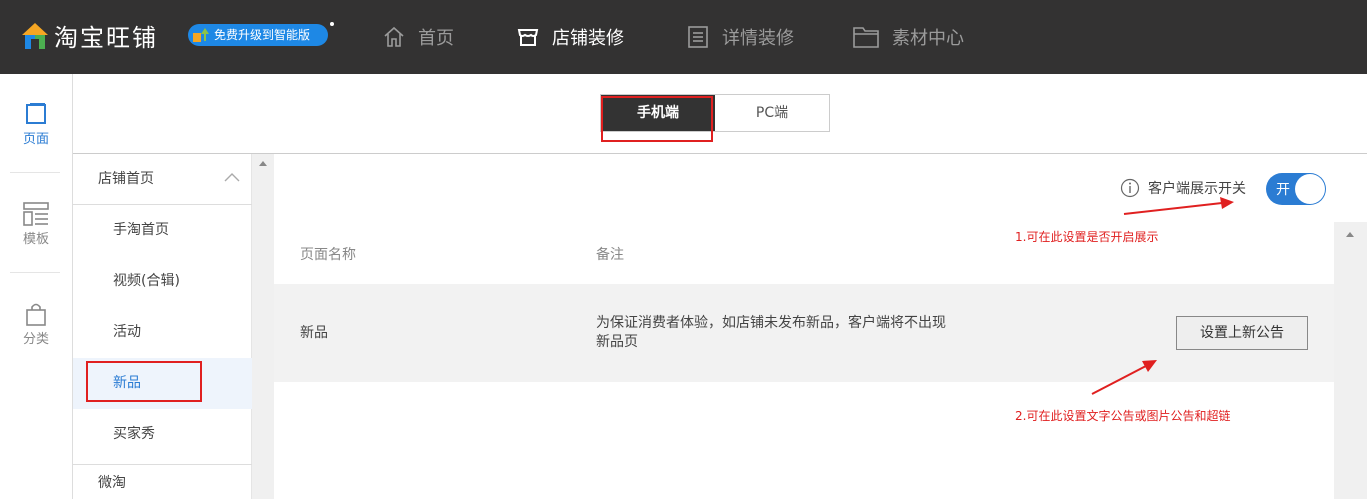 This screenshot has width=1367, height=504. Describe the element at coordinates (1162, 296) in the screenshot. I see `annotation-arrows` at that location.